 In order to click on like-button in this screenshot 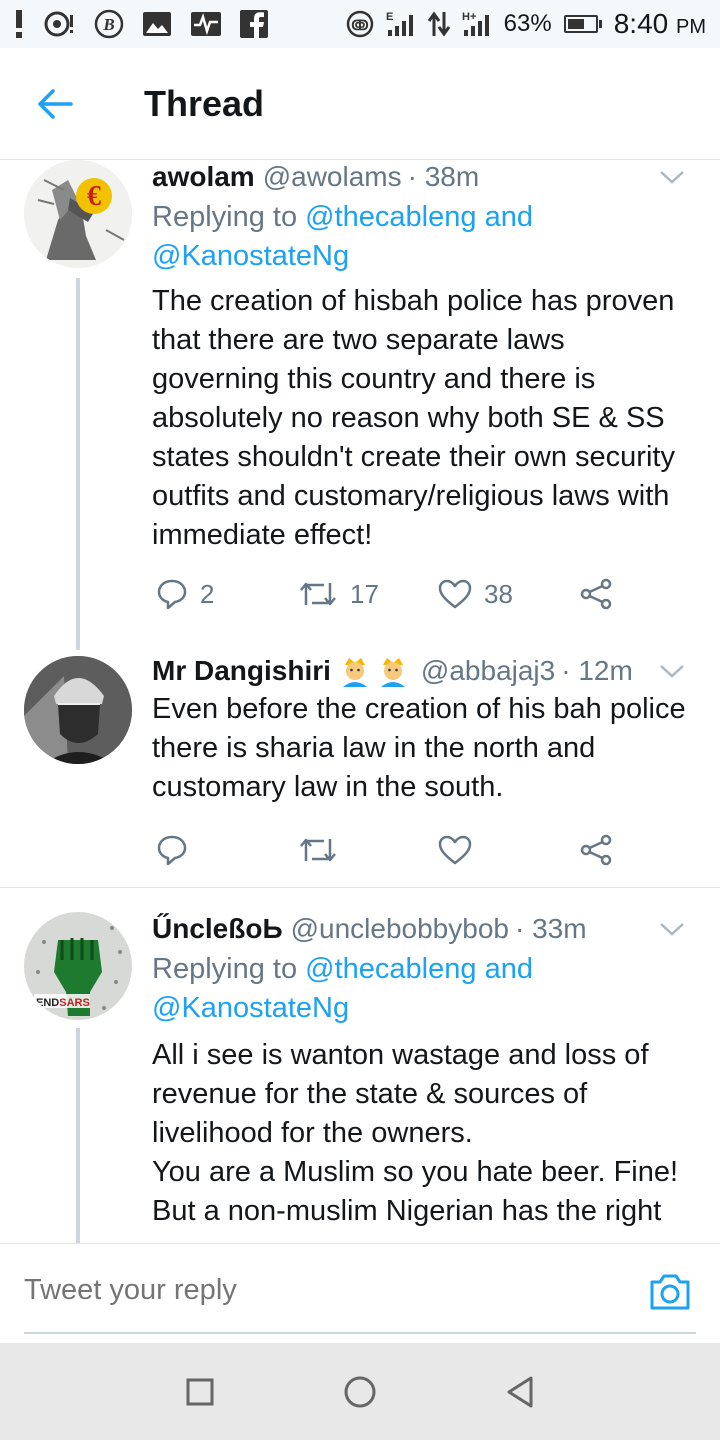, I will do `click(455, 850)`.